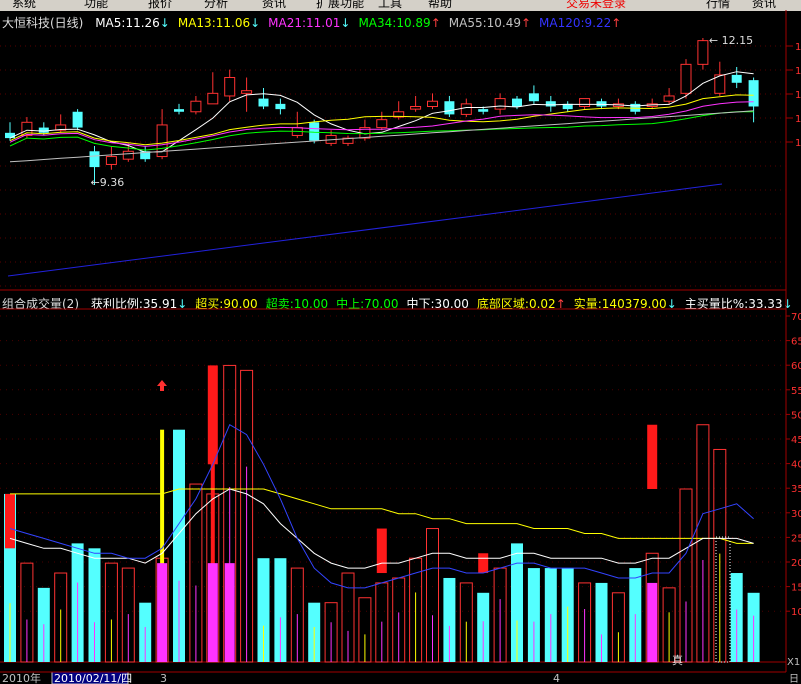 The width and height of the screenshot is (801, 684). I want to click on vol-tick-label: 40, so click(796, 465).